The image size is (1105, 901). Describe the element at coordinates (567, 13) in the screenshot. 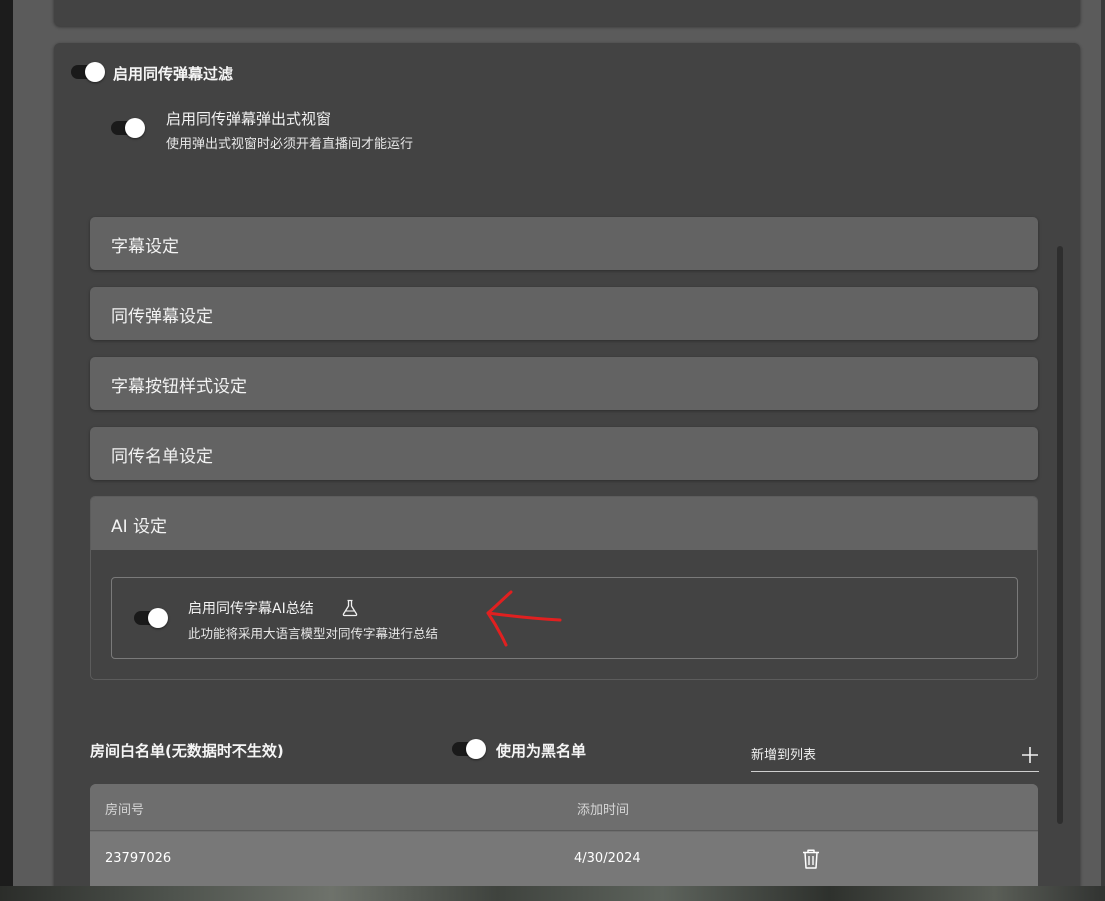

I see `previous-settings-card` at that location.